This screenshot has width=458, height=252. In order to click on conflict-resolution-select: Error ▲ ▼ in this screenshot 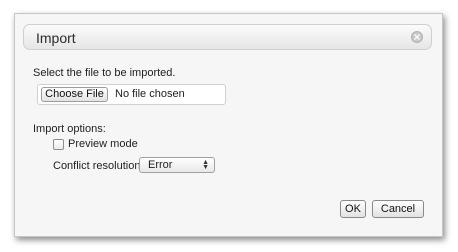, I will do `click(177, 165)`.